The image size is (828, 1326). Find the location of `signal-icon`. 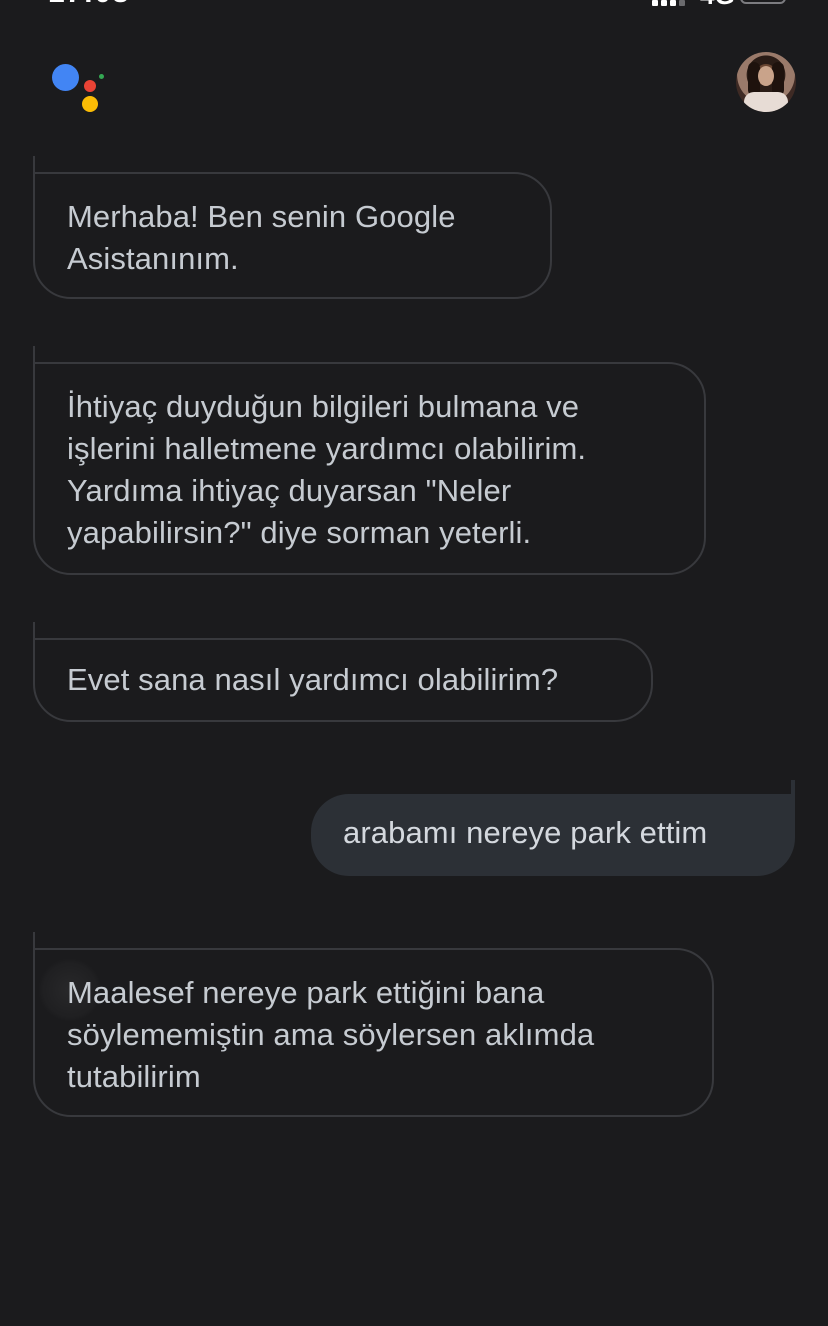

signal-icon is located at coordinates (668, 3).